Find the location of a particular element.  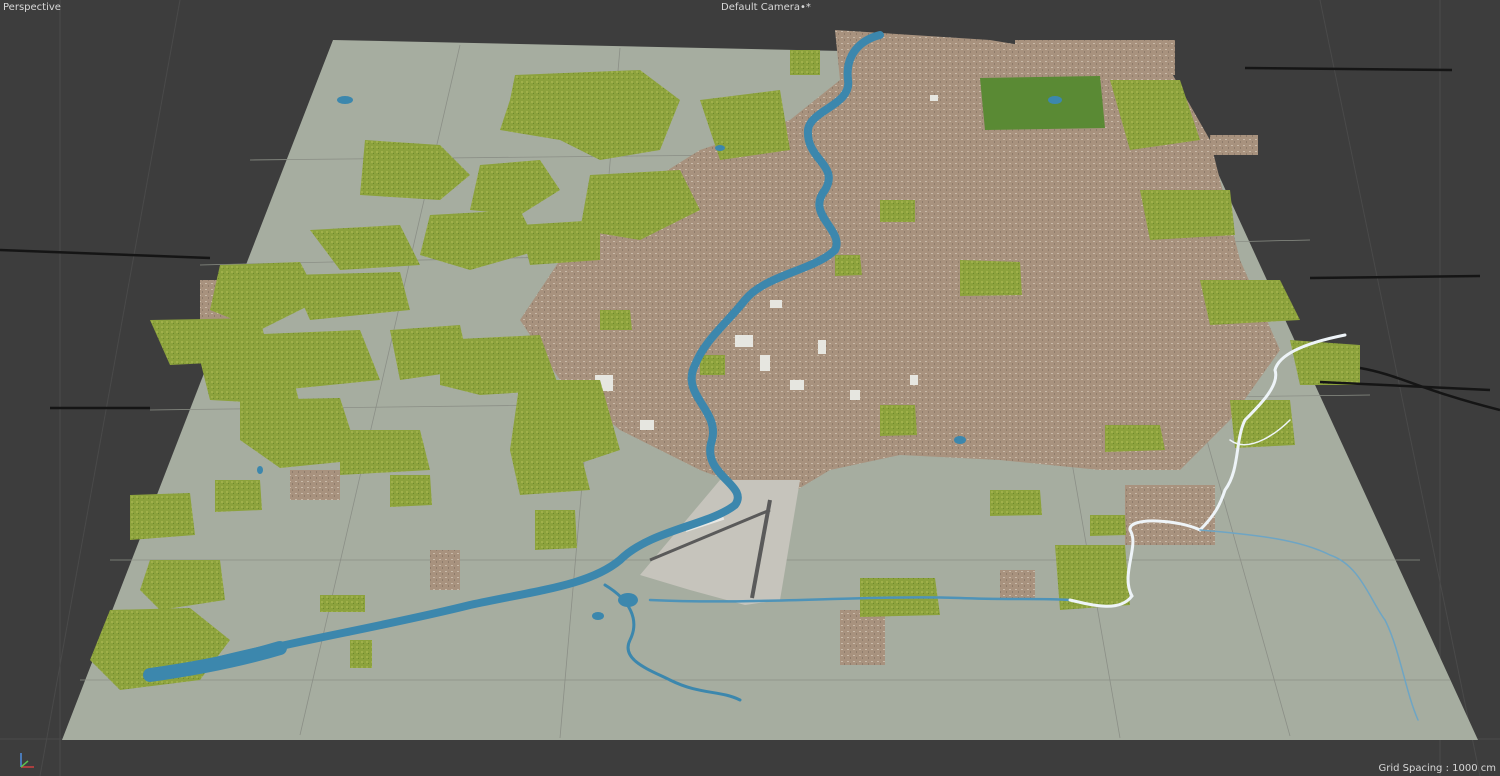

forest-park is located at coordinates (1042, 103).